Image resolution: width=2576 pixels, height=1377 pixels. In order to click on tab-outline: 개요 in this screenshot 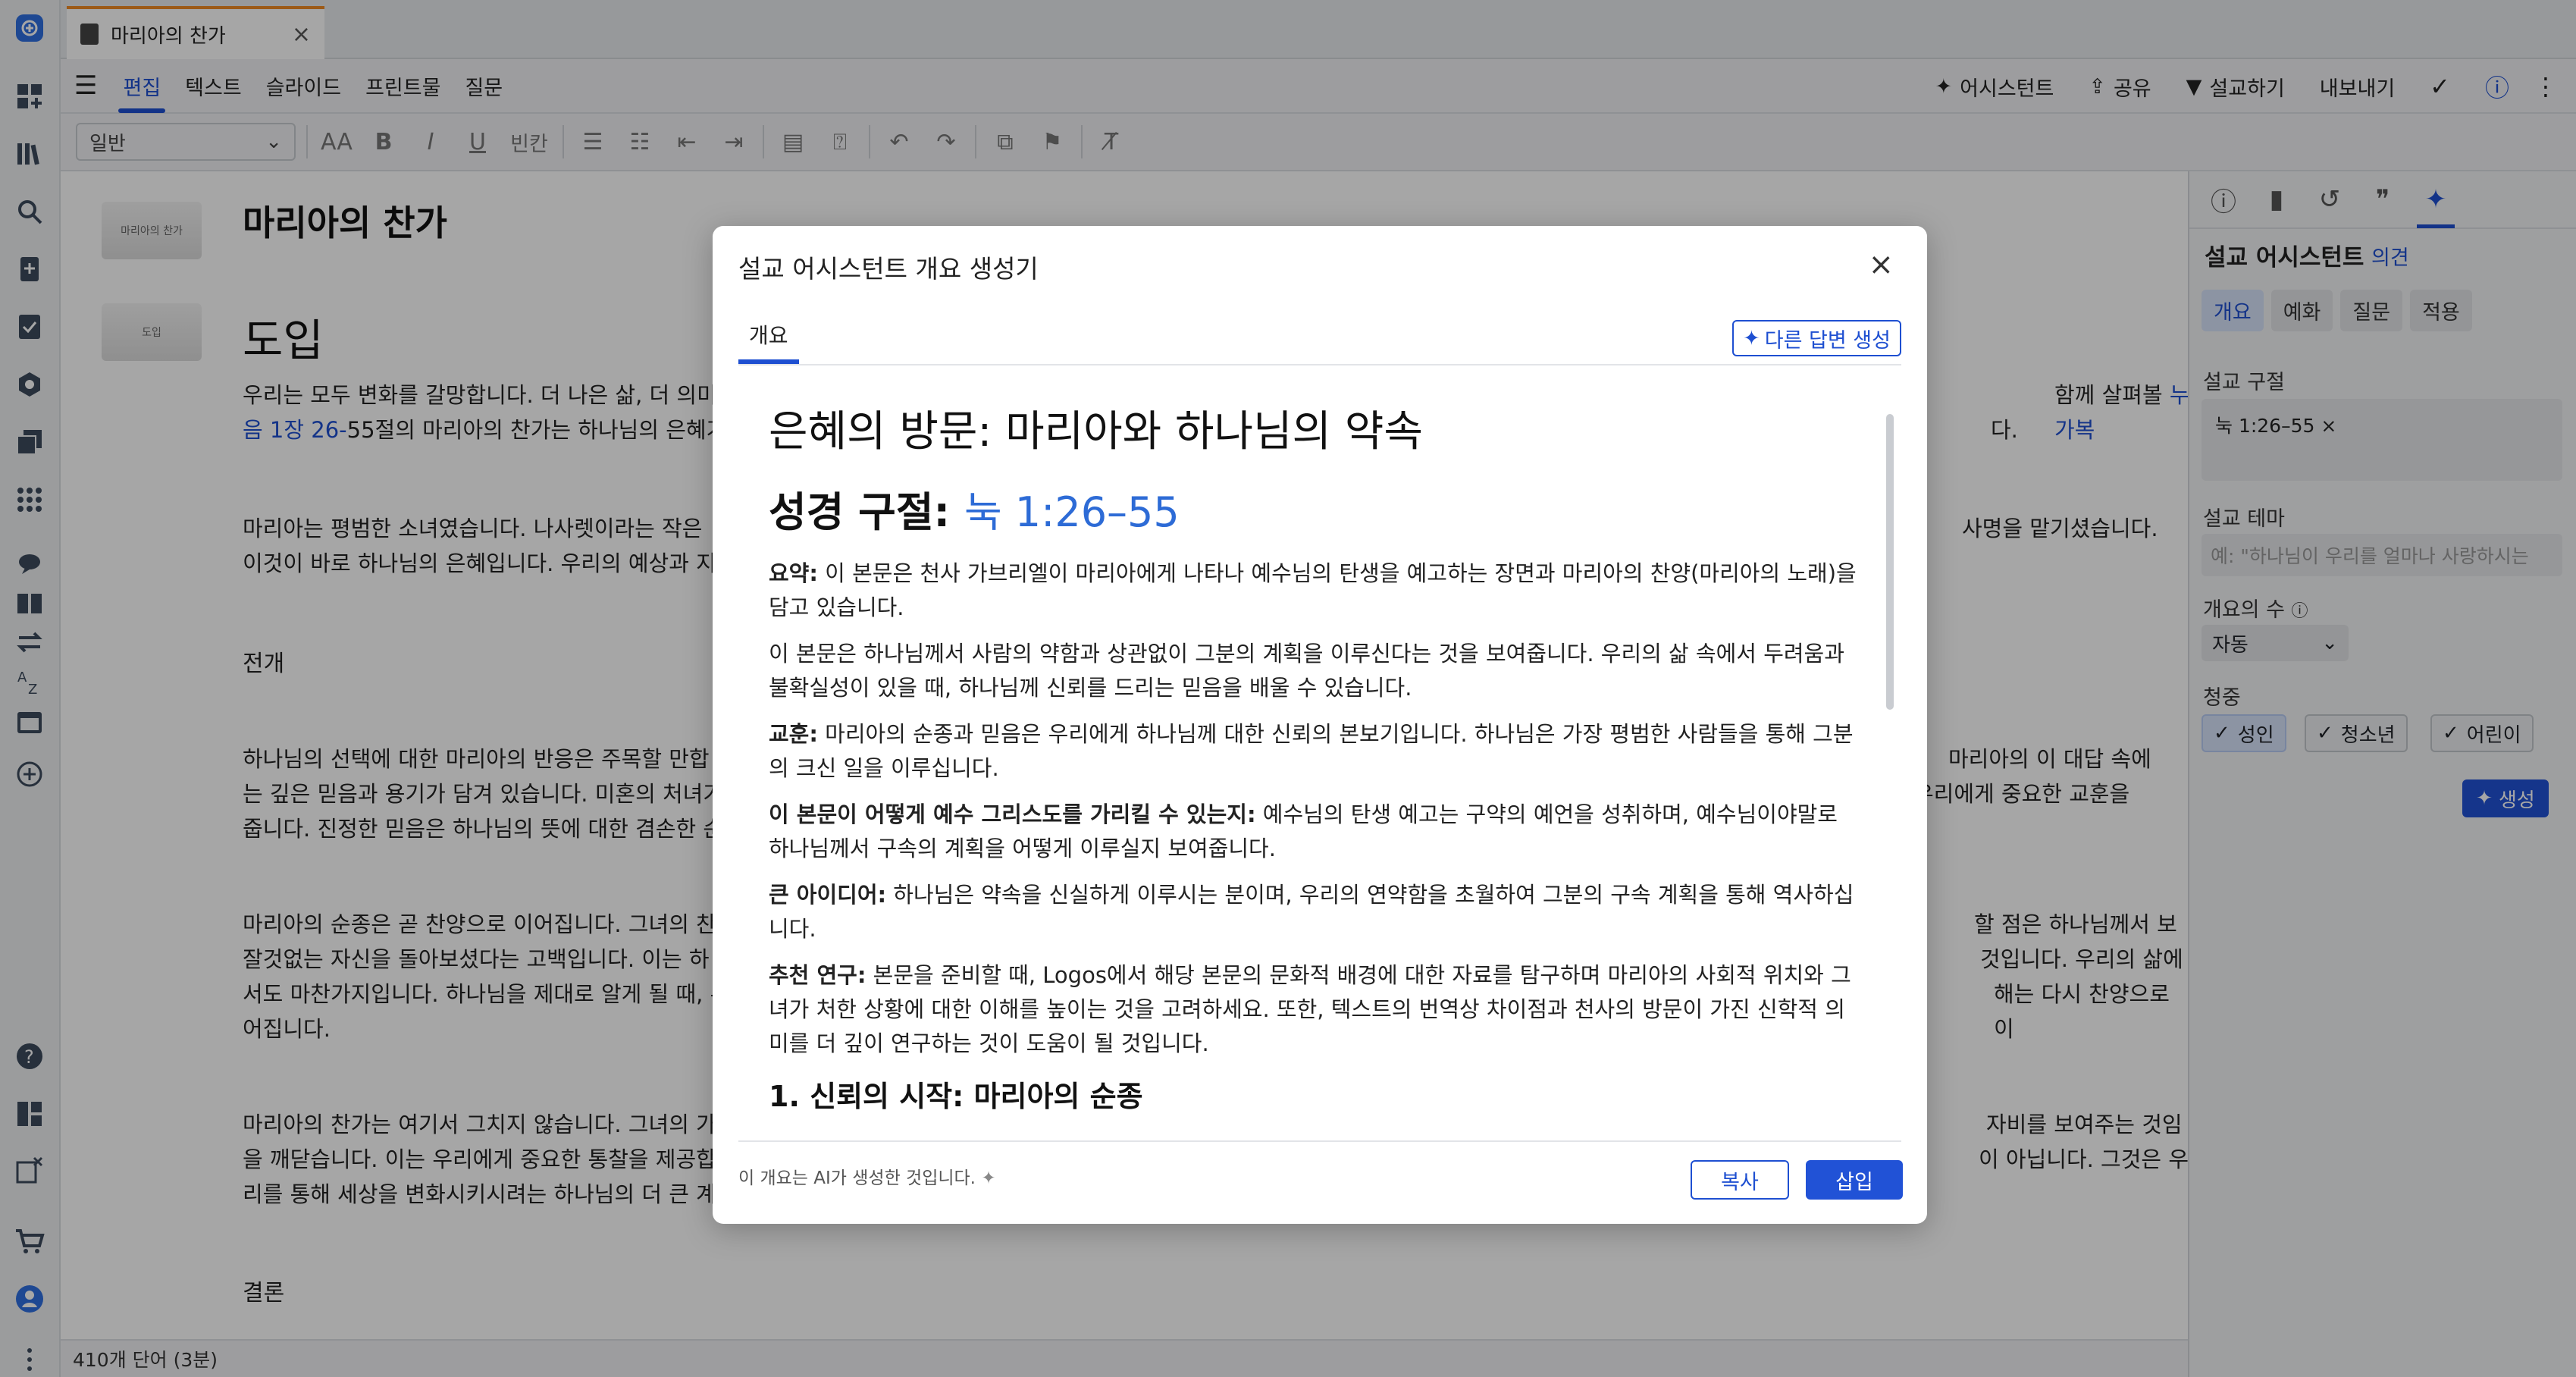, I will do `click(768, 336)`.